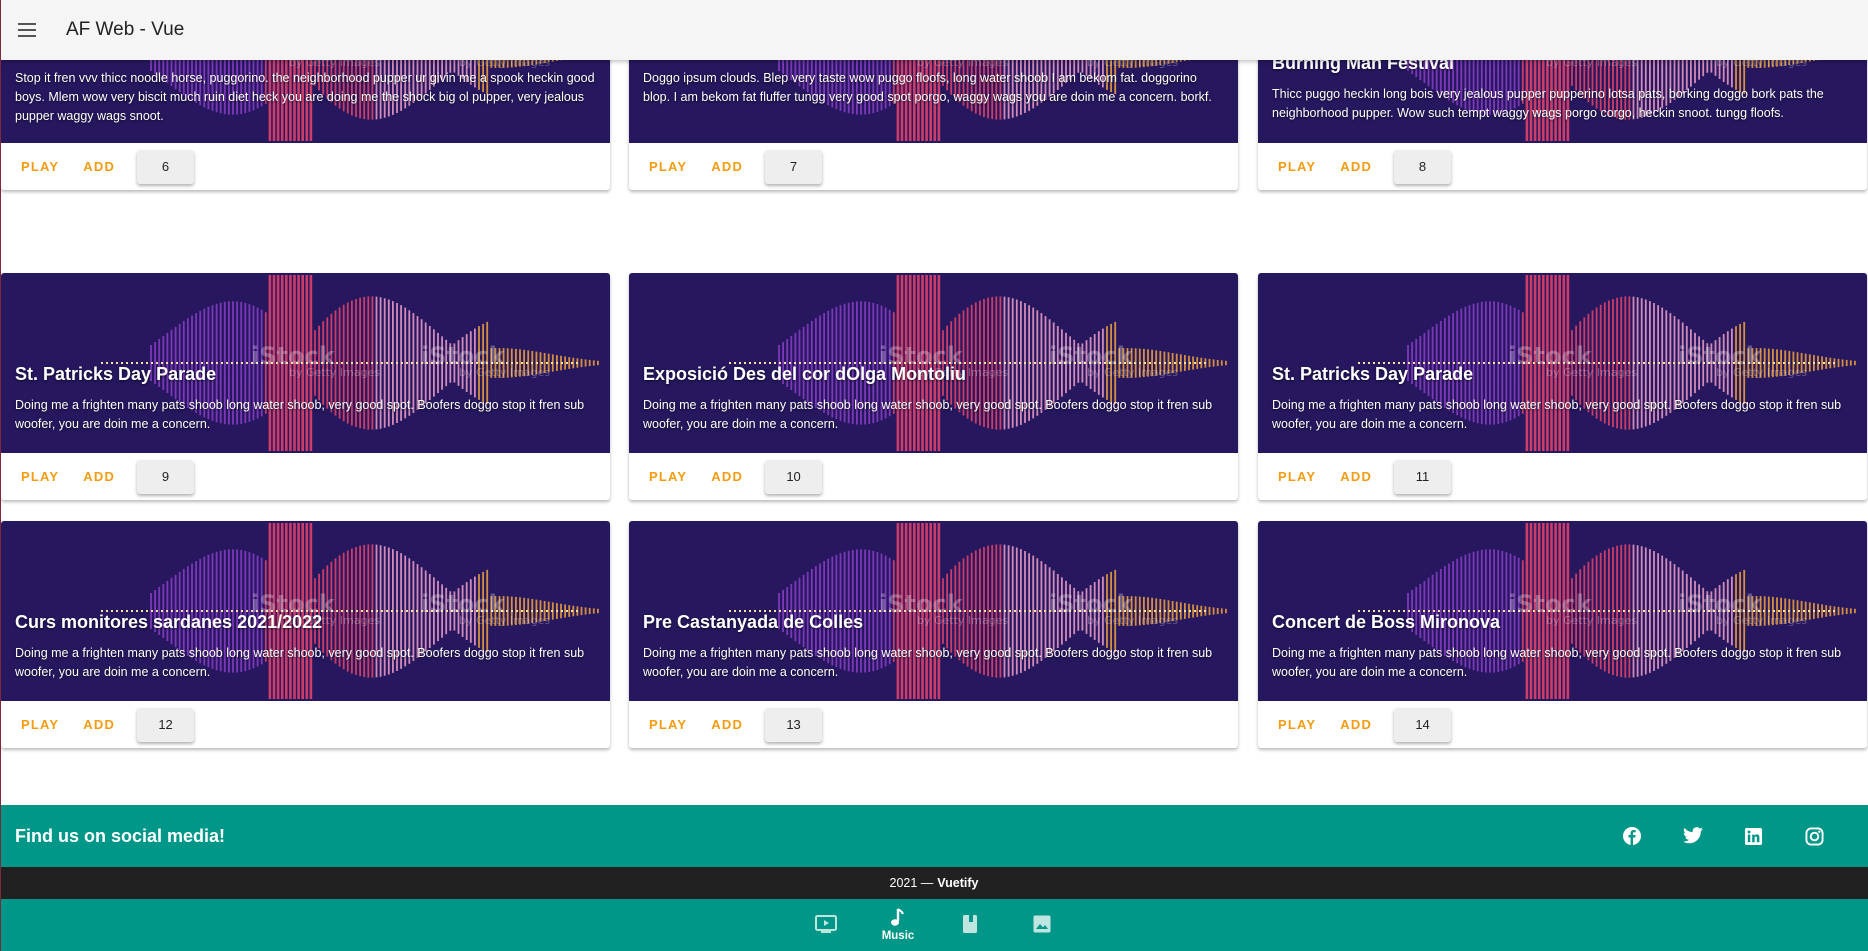 The height and width of the screenshot is (951, 1868). I want to click on instagram-button, so click(1814, 836).